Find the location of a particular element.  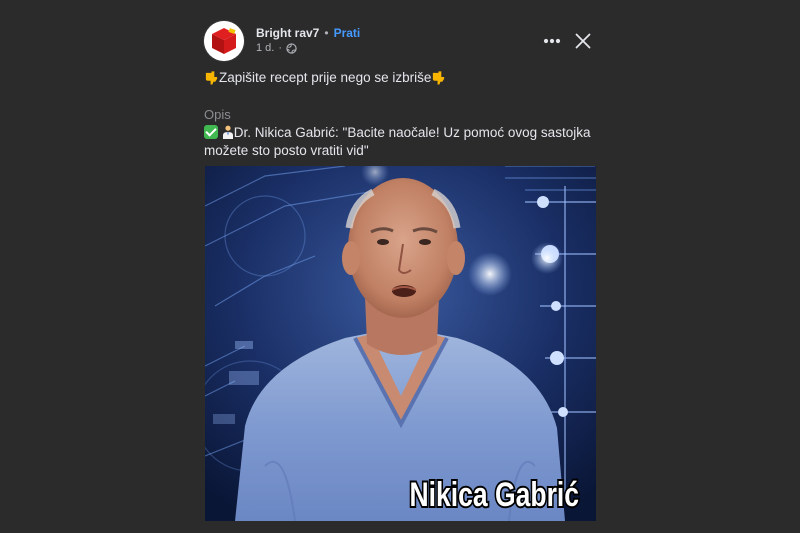

post-meta: 1 d. · is located at coordinates (276, 48).